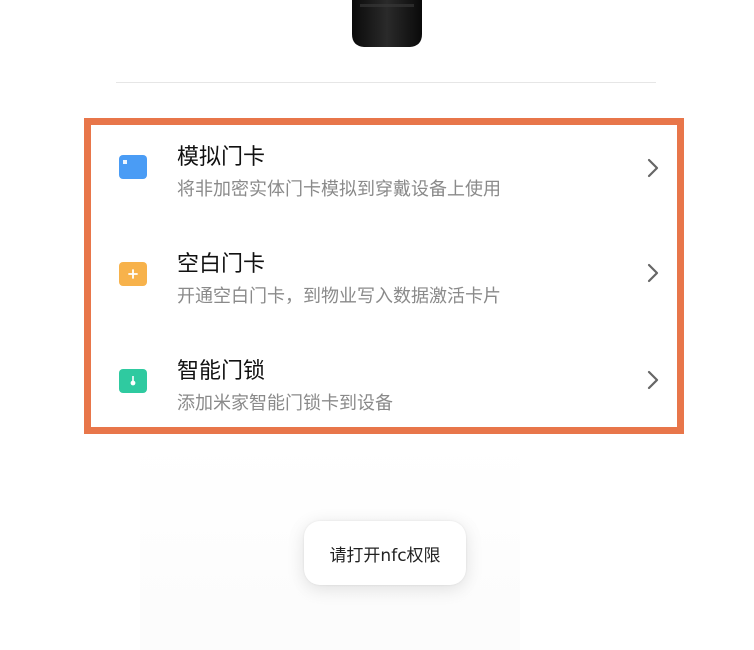 Image resolution: width=754 pixels, height=650 pixels. I want to click on menu-item-title: 模拟门卡, so click(221, 157).